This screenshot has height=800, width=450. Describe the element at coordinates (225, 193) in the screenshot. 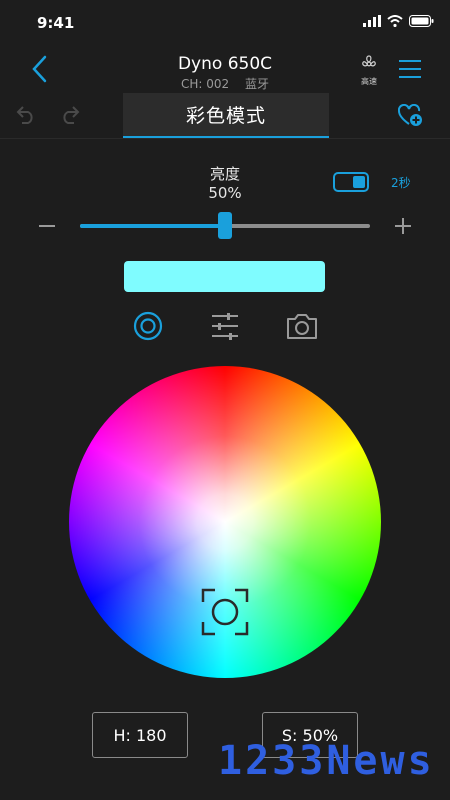

I see `brightness-value: 50%` at that location.